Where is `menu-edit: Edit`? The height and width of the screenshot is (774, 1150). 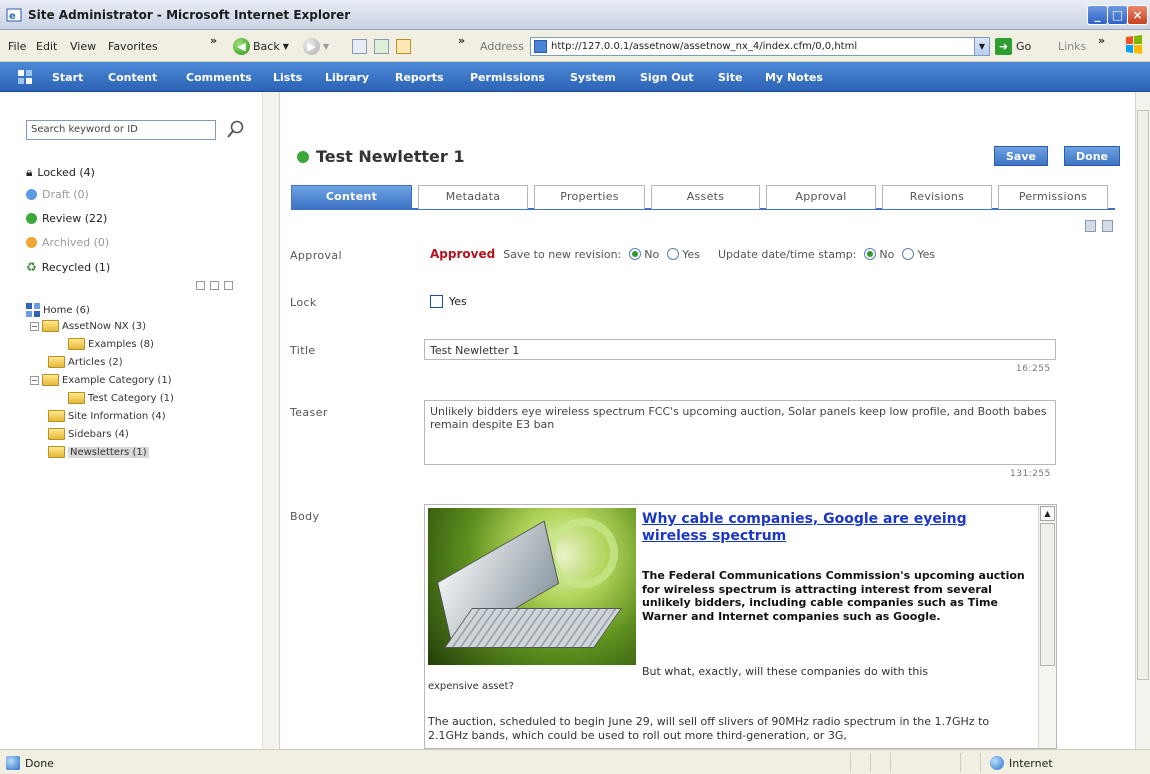 menu-edit: Edit is located at coordinates (46, 46).